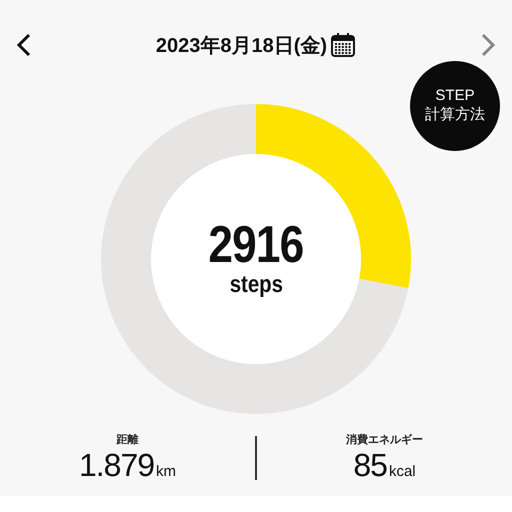 This screenshot has height=512, width=512. What do you see at coordinates (384, 439) in the screenshot?
I see `stat-label: 消費エネルギー` at bounding box center [384, 439].